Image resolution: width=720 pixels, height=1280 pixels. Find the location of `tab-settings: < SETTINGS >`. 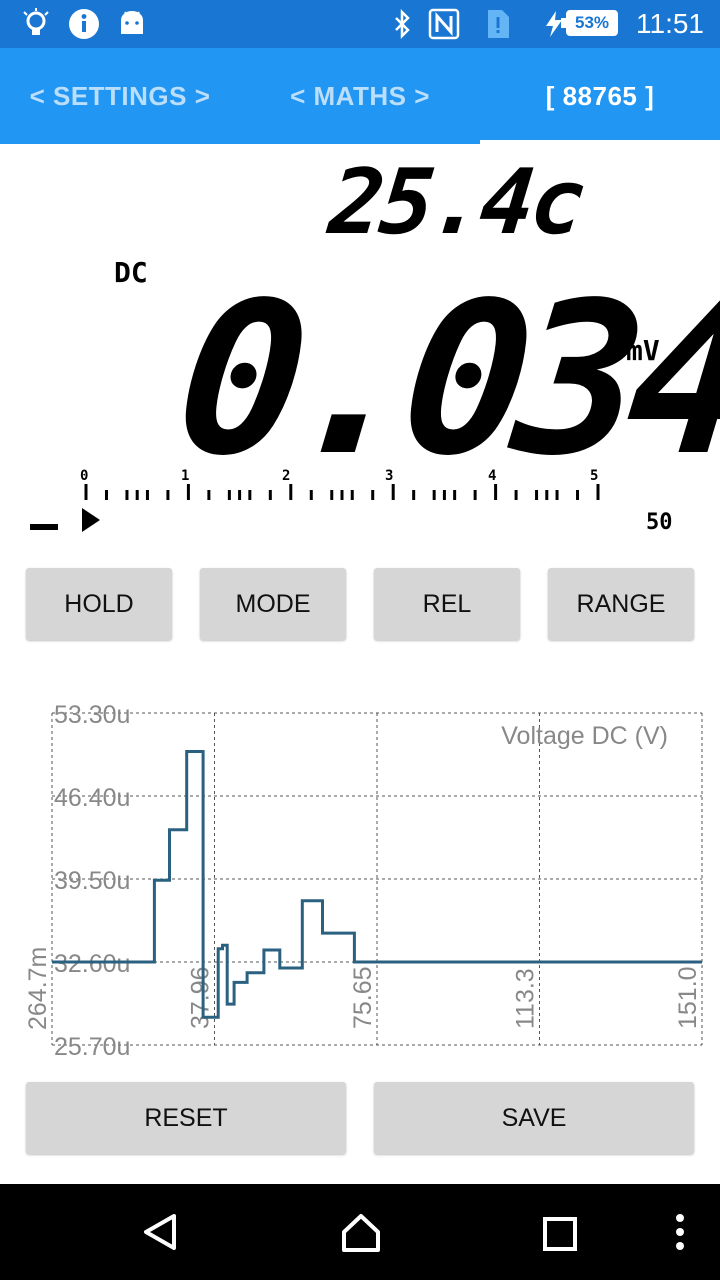

tab-settings: < SETTINGS > is located at coordinates (120, 96).